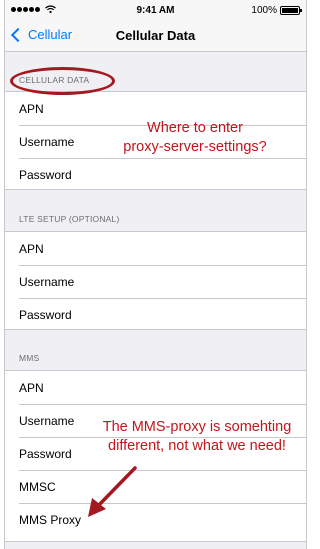 Image resolution: width=320 pixels, height=549 pixels. Describe the element at coordinates (112, 491) in the screenshot. I see `annotation-arrow-icon` at that location.